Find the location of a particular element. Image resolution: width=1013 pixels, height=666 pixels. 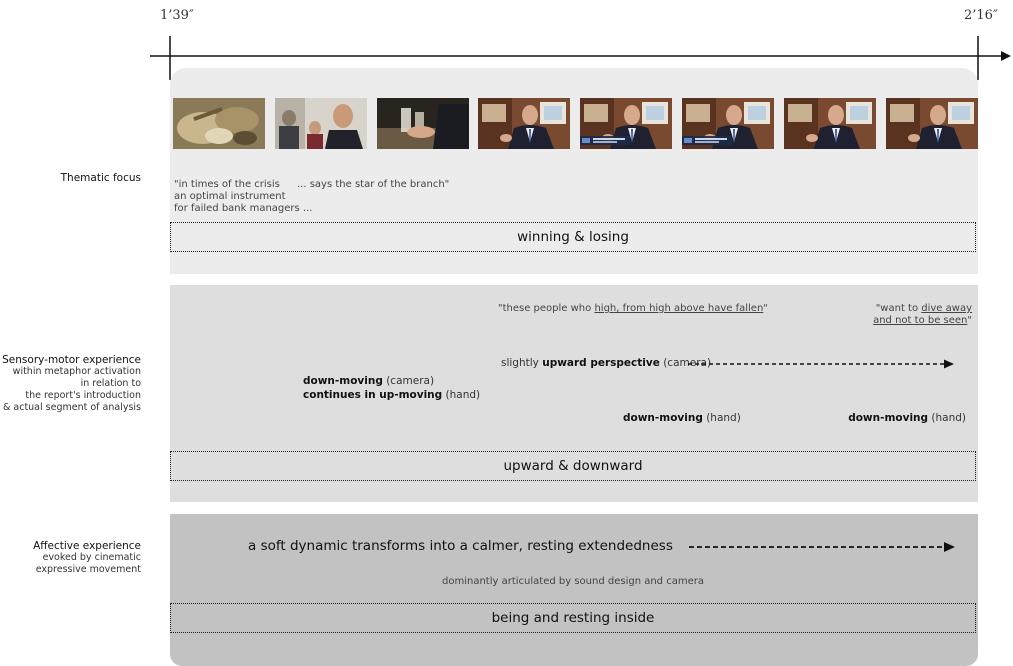

sensory-label-title: Sensory-motor experience is located at coordinates (71, 360).